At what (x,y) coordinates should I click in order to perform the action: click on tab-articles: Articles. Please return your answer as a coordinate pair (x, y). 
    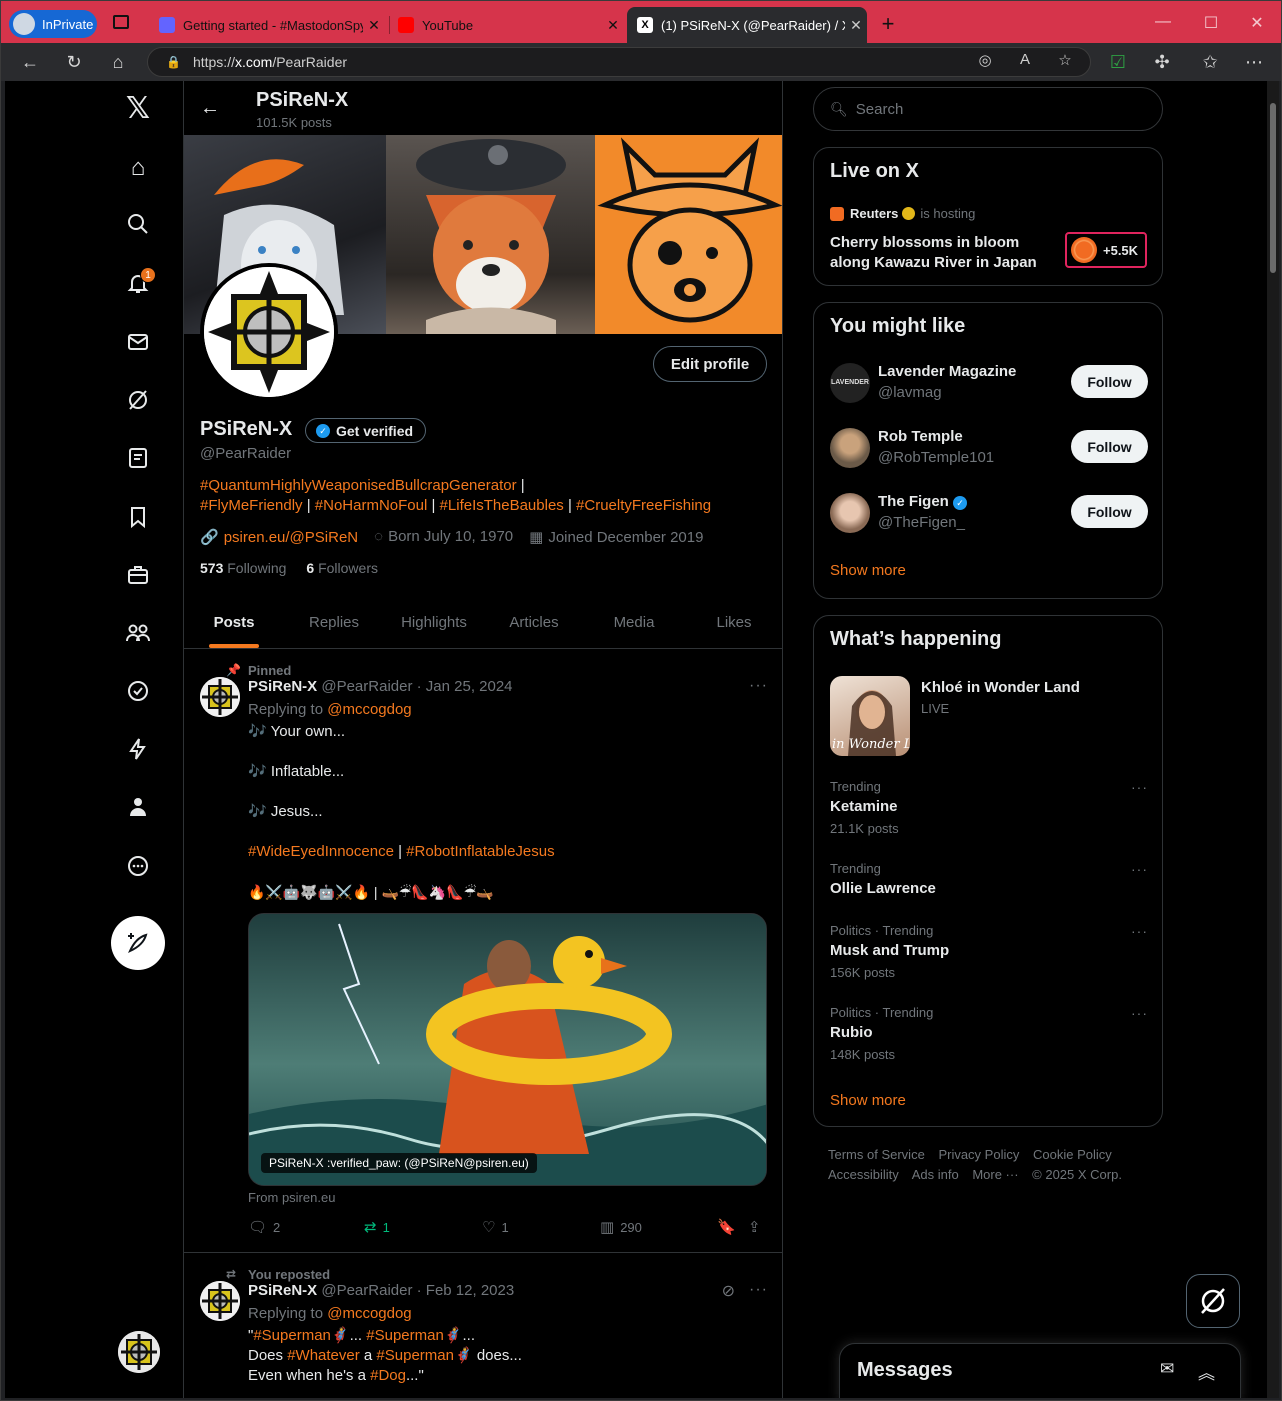
    Looking at the image, I should click on (534, 623).